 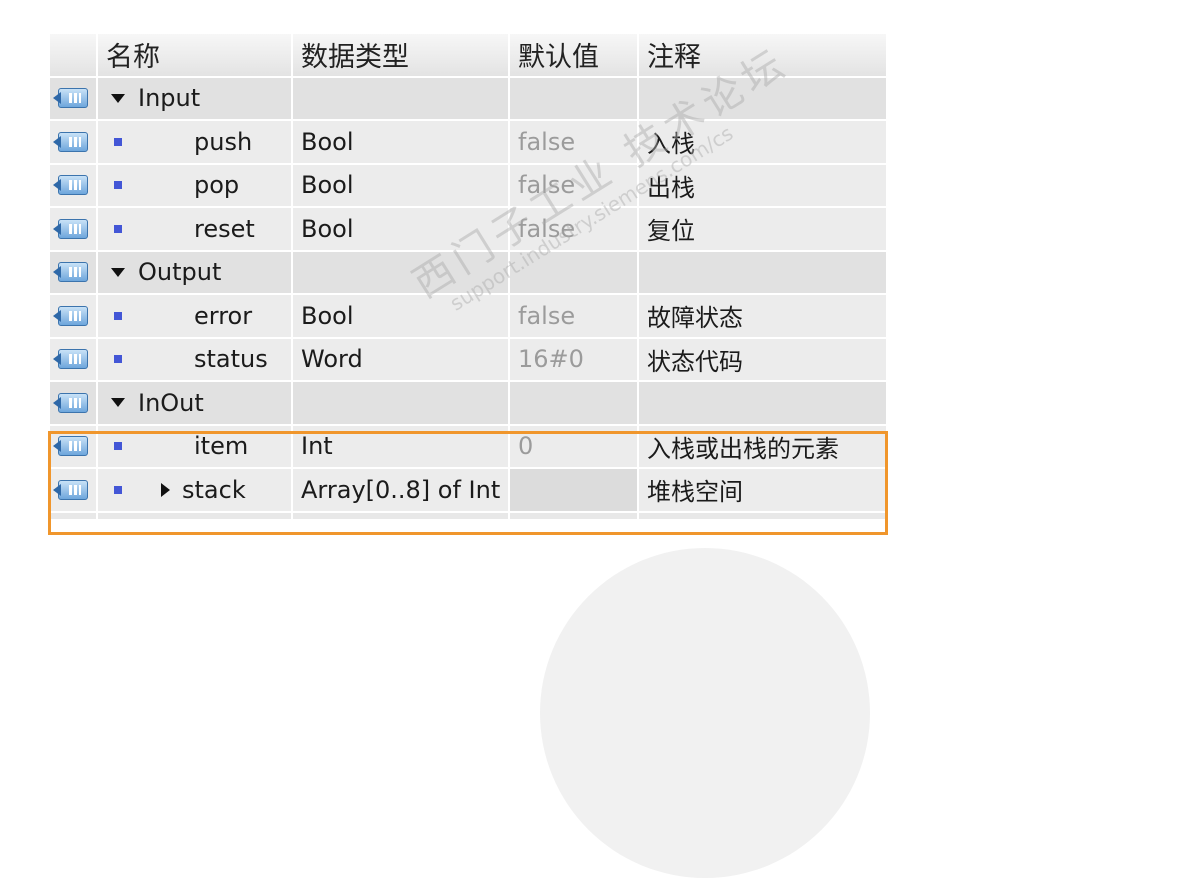 I want to click on column-header-datatype: 数据类型, so click(x=401, y=56).